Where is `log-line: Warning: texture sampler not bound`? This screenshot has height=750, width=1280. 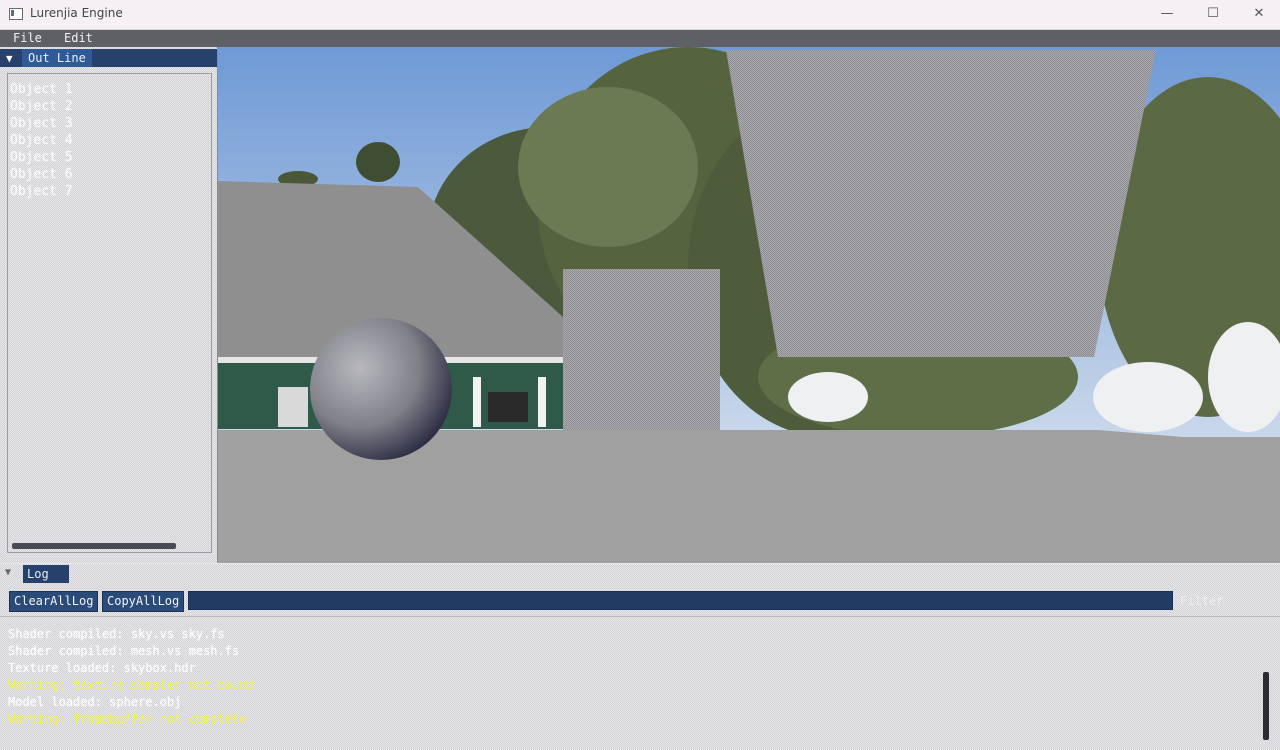 log-line: Warning: texture sampler not bound is located at coordinates (131, 685).